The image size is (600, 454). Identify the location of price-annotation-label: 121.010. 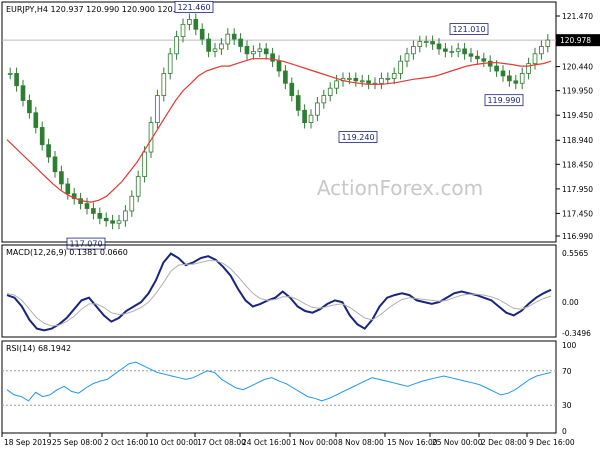
(468, 29).